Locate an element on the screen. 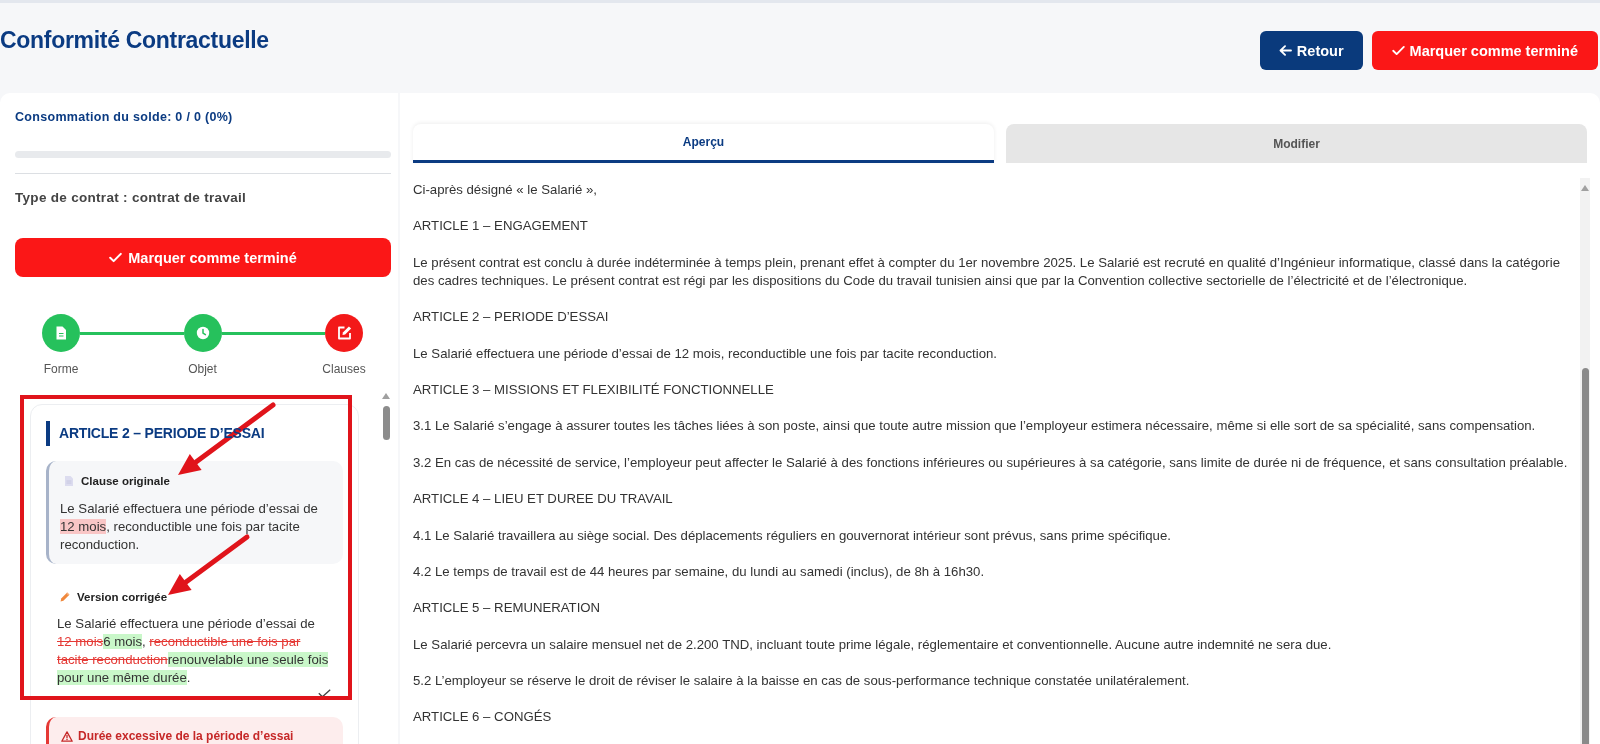  scrollbar is located at coordinates (1585, 461).